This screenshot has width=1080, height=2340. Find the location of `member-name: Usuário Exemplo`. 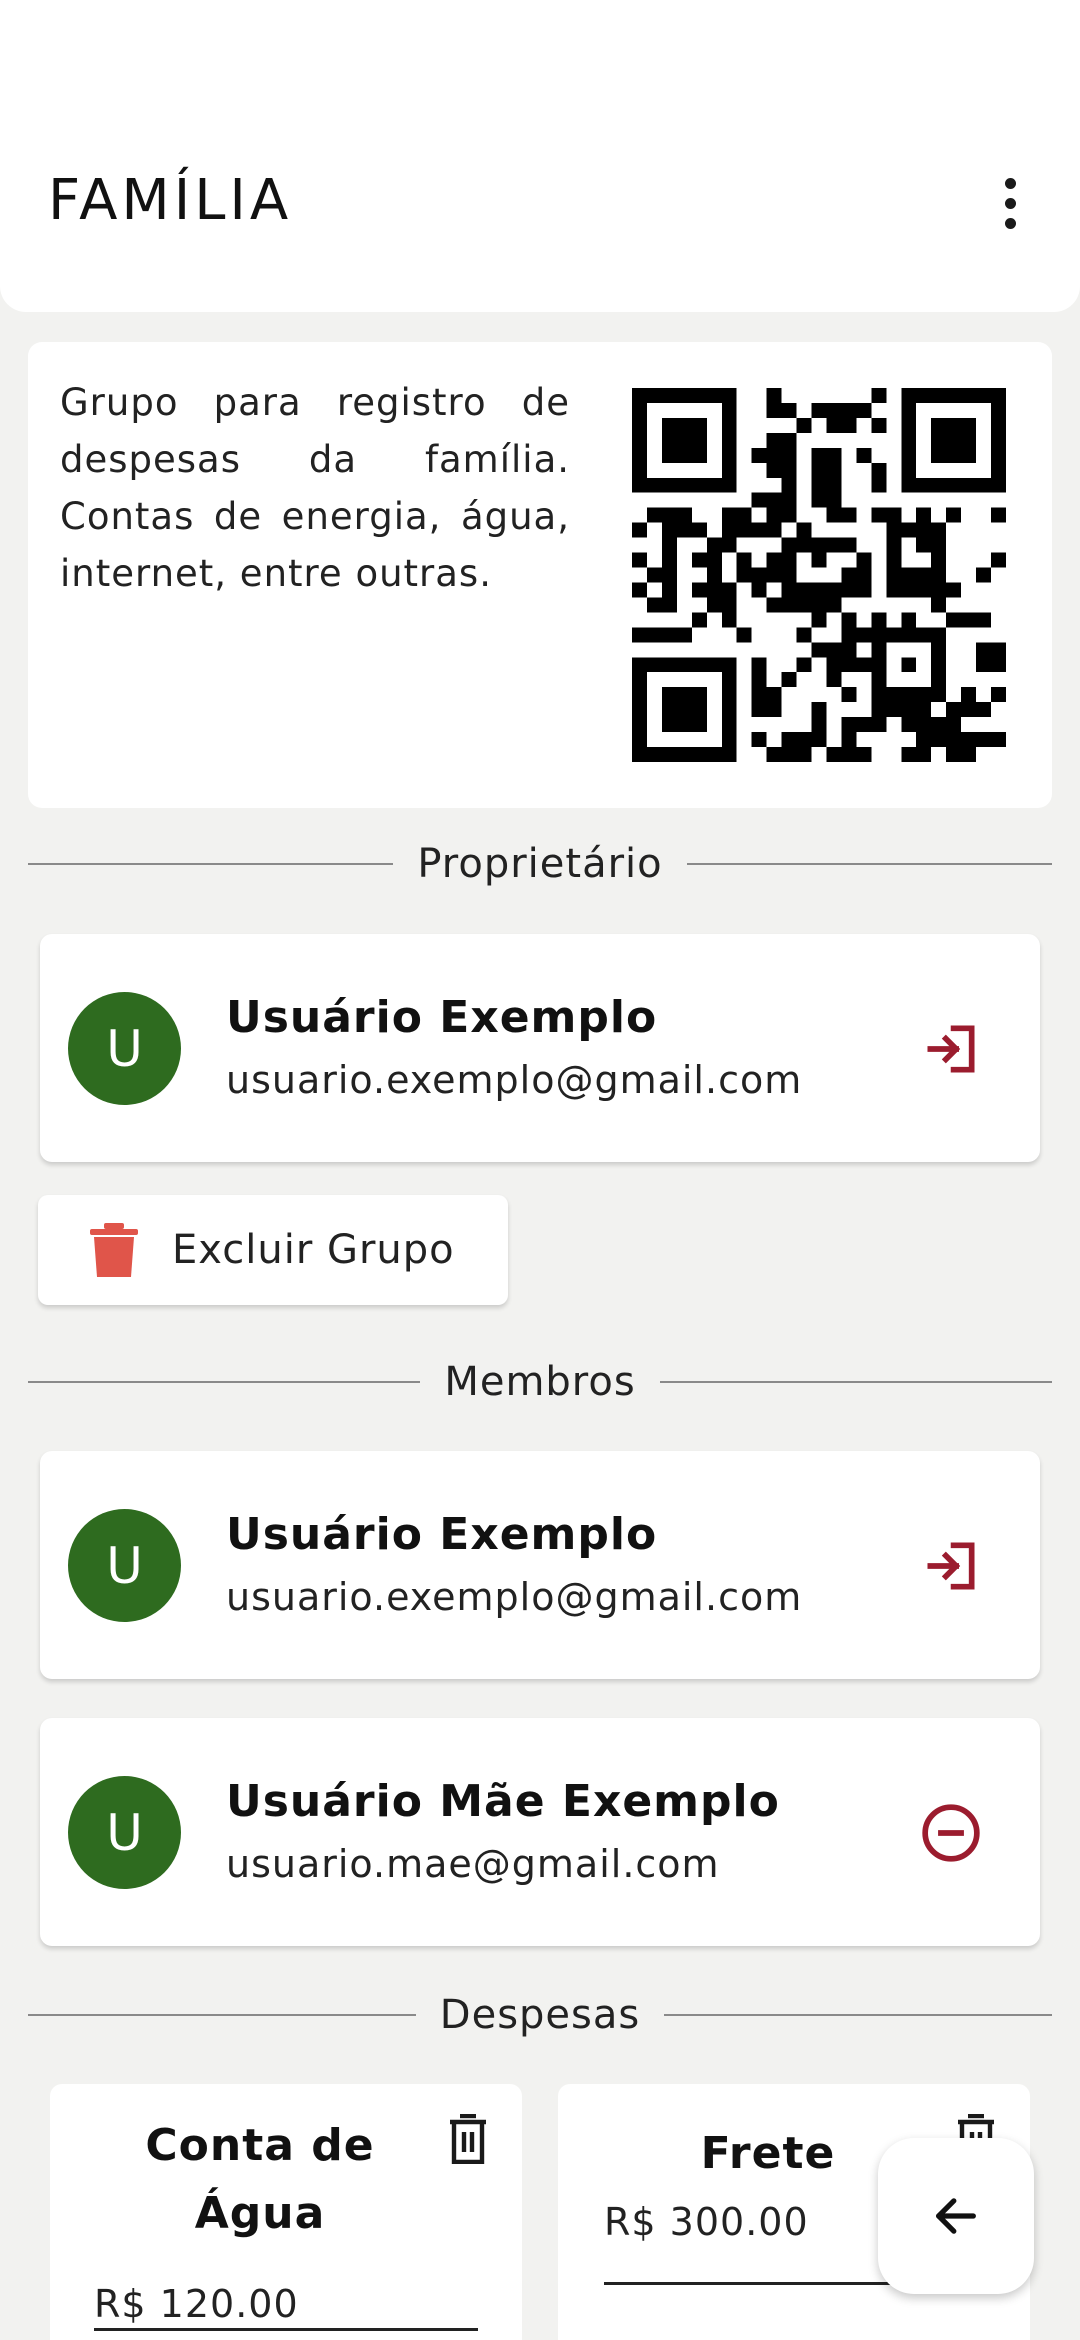

member-name: Usuário Exemplo is located at coordinates (442, 1534).